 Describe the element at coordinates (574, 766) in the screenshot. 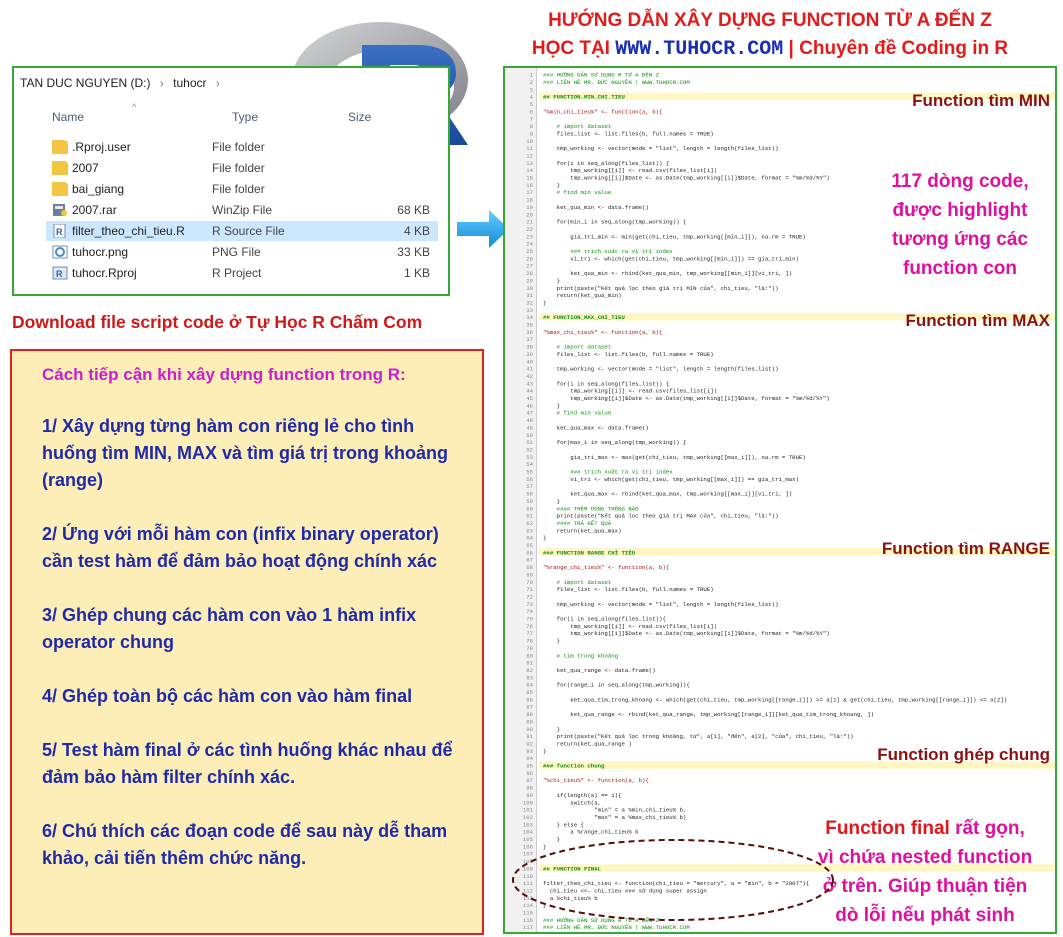

I see `code-line: ### function chung` at that location.